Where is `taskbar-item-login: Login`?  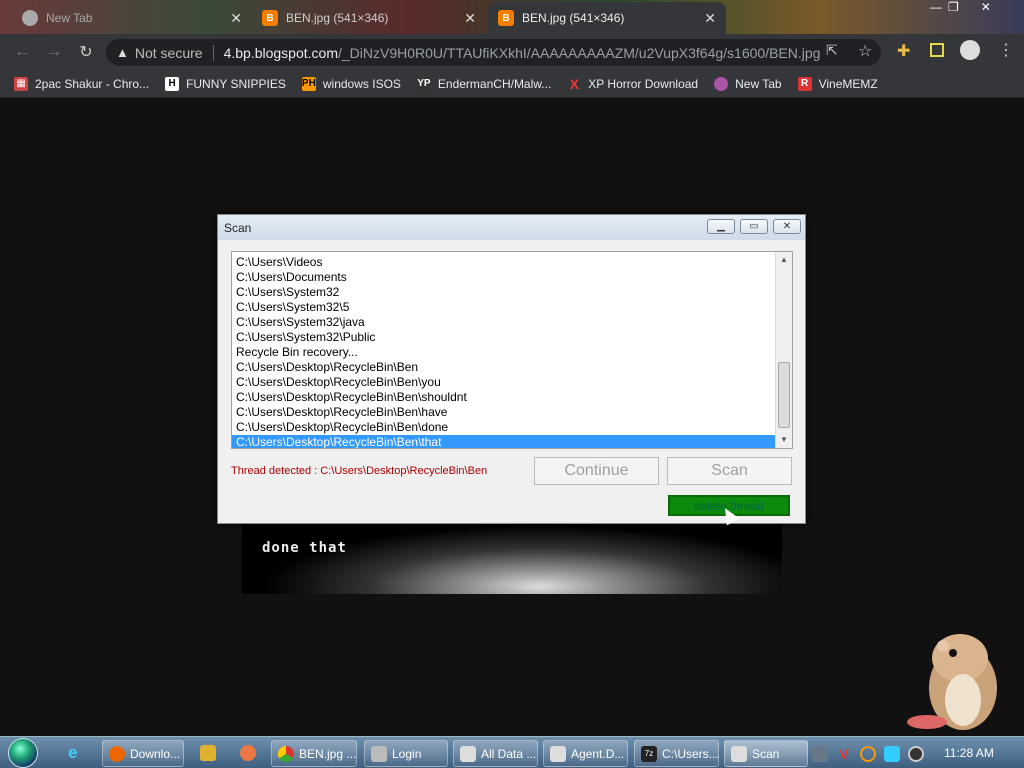 taskbar-item-login: Login is located at coordinates (406, 753).